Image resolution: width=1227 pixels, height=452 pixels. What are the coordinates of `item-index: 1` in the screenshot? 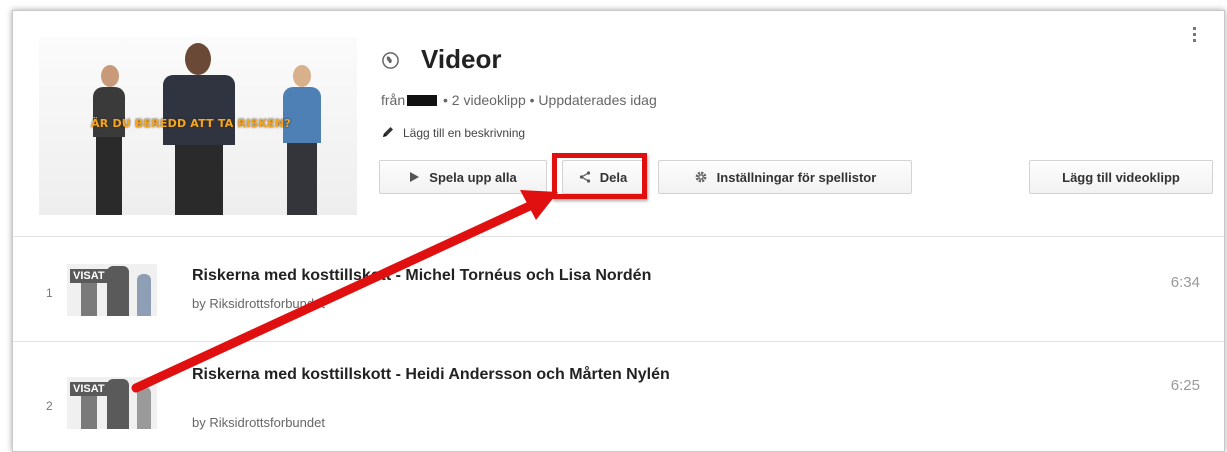 It's located at (49, 293).